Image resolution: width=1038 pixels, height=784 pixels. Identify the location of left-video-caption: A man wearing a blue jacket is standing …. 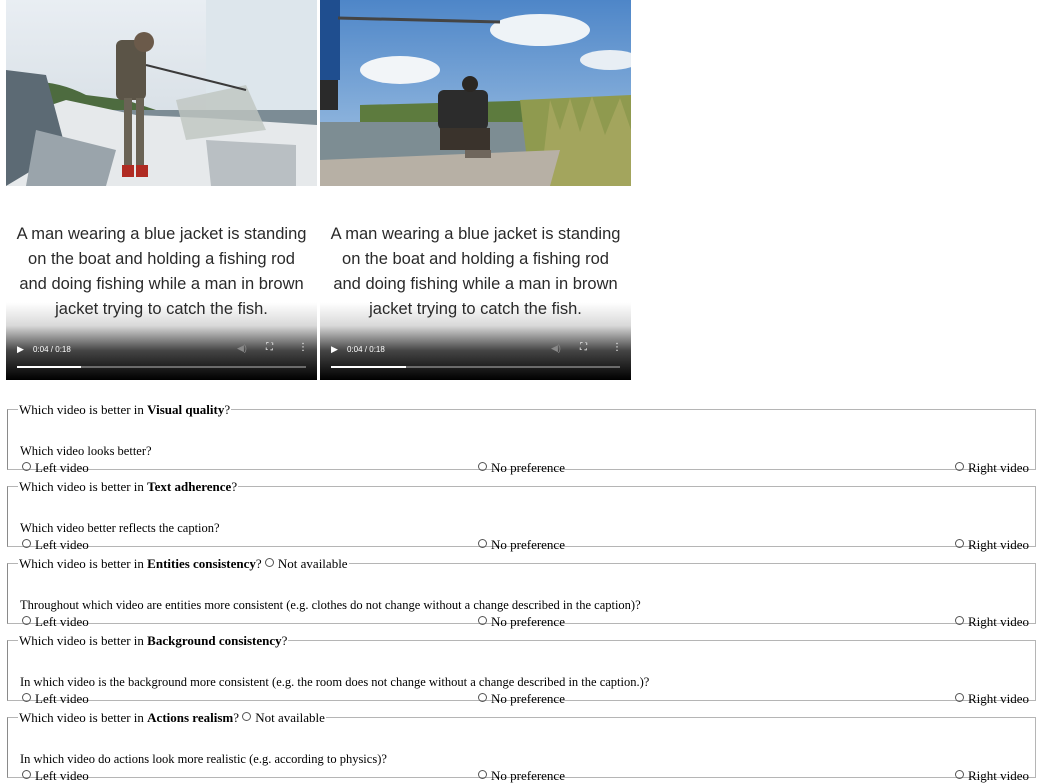
(161, 271).